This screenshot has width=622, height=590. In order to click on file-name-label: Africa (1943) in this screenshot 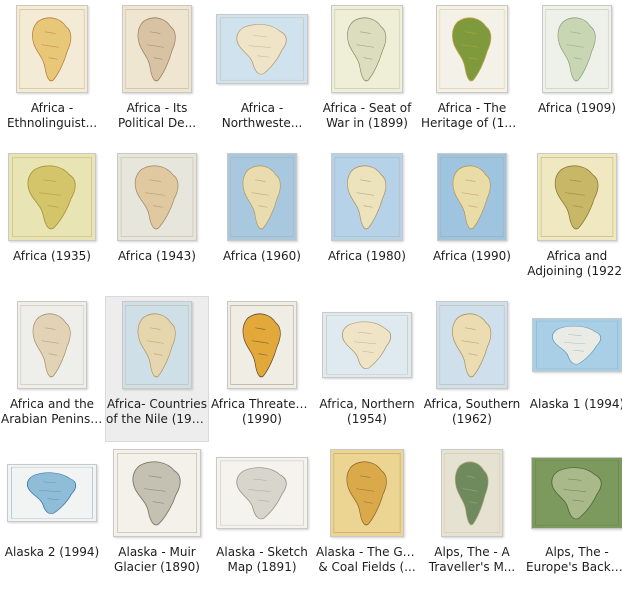, I will do `click(157, 256)`.